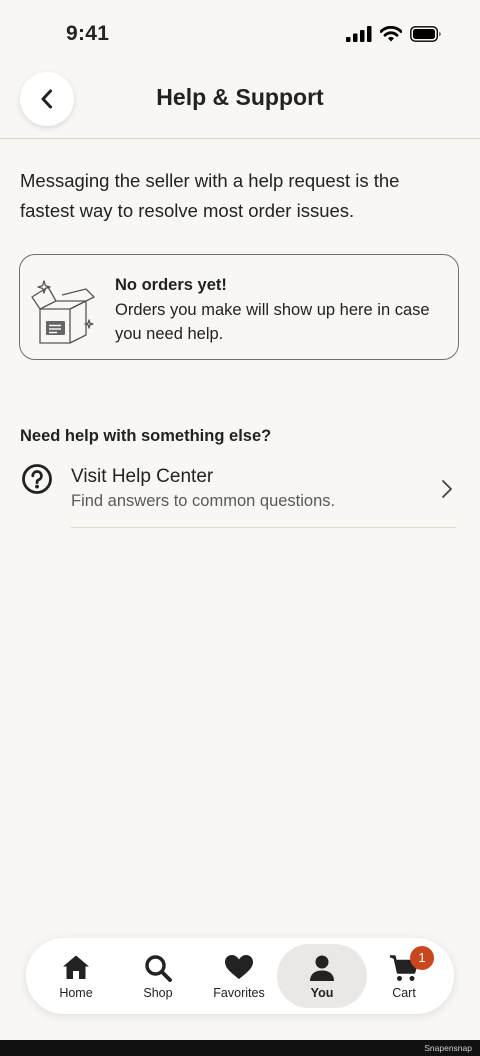 Image resolution: width=480 pixels, height=1056 pixels. I want to click on chevron-right-icon, so click(447, 489).